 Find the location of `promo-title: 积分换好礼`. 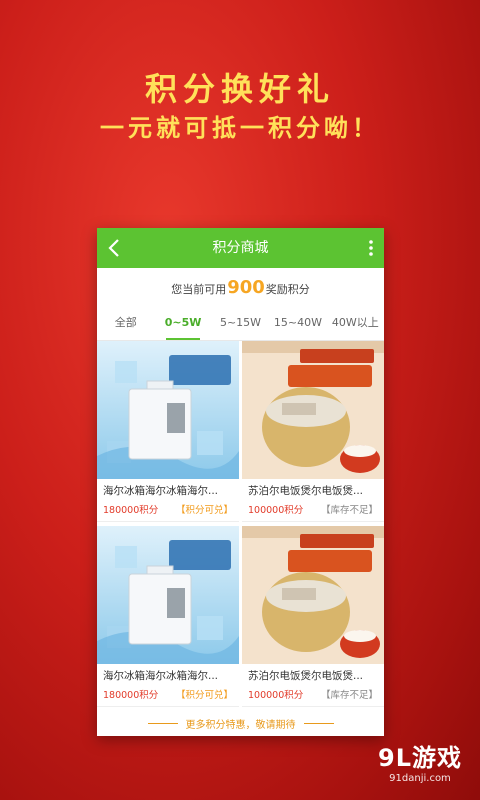

promo-title: 积分换好礼 is located at coordinates (239, 89).